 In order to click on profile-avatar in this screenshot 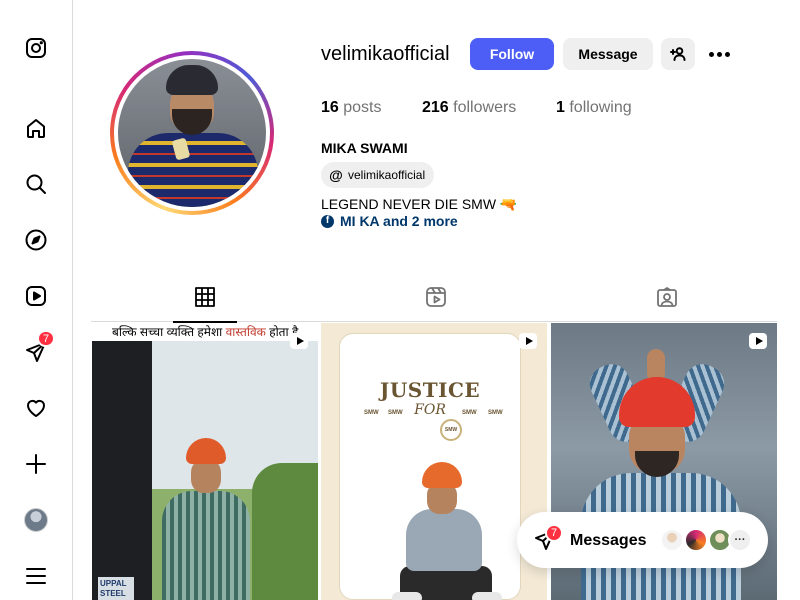, I will do `click(36, 520)`.